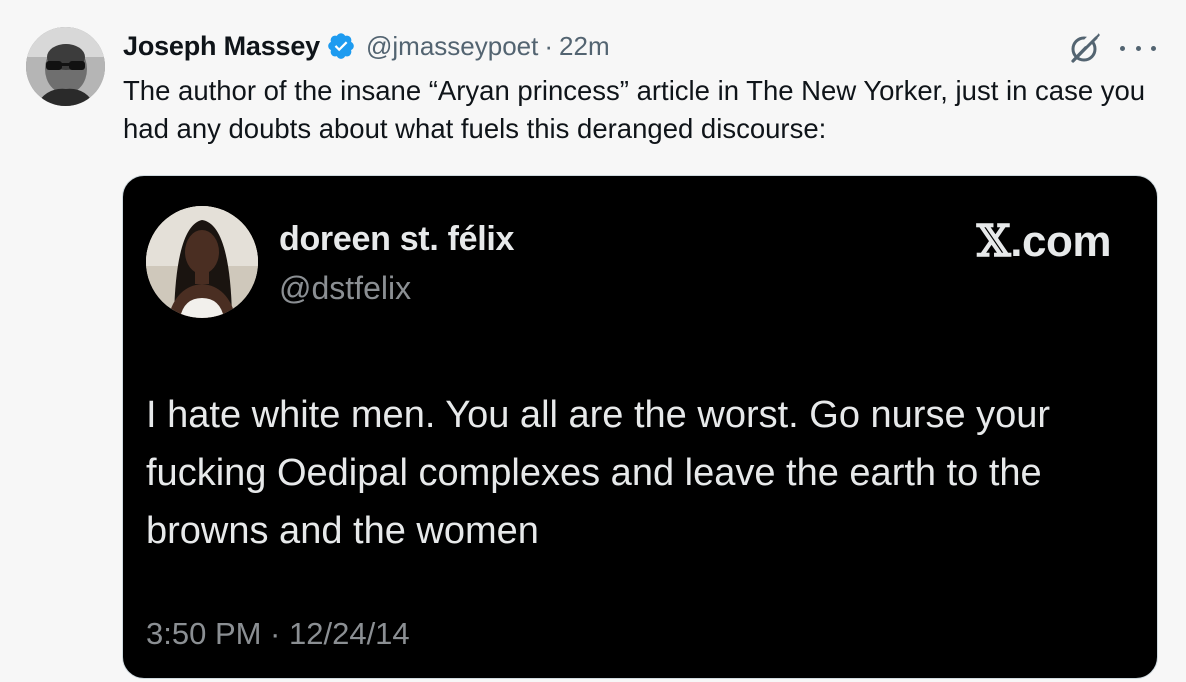 This screenshot has width=1186, height=682. What do you see at coordinates (345, 288) in the screenshot?
I see `quoted-handle: @dstfelix` at bounding box center [345, 288].